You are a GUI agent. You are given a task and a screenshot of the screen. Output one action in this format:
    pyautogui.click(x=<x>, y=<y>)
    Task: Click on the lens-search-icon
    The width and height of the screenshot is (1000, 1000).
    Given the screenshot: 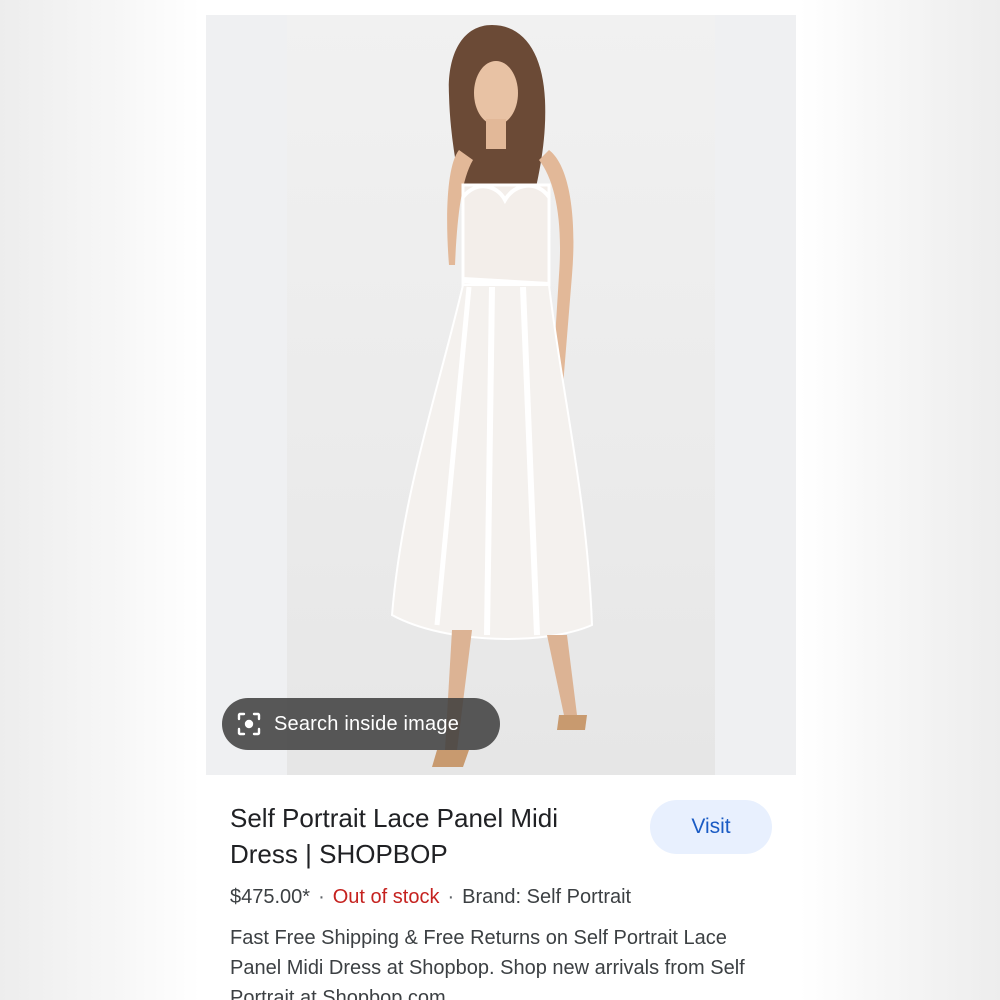 What is the action you would take?
    pyautogui.click(x=249, y=724)
    